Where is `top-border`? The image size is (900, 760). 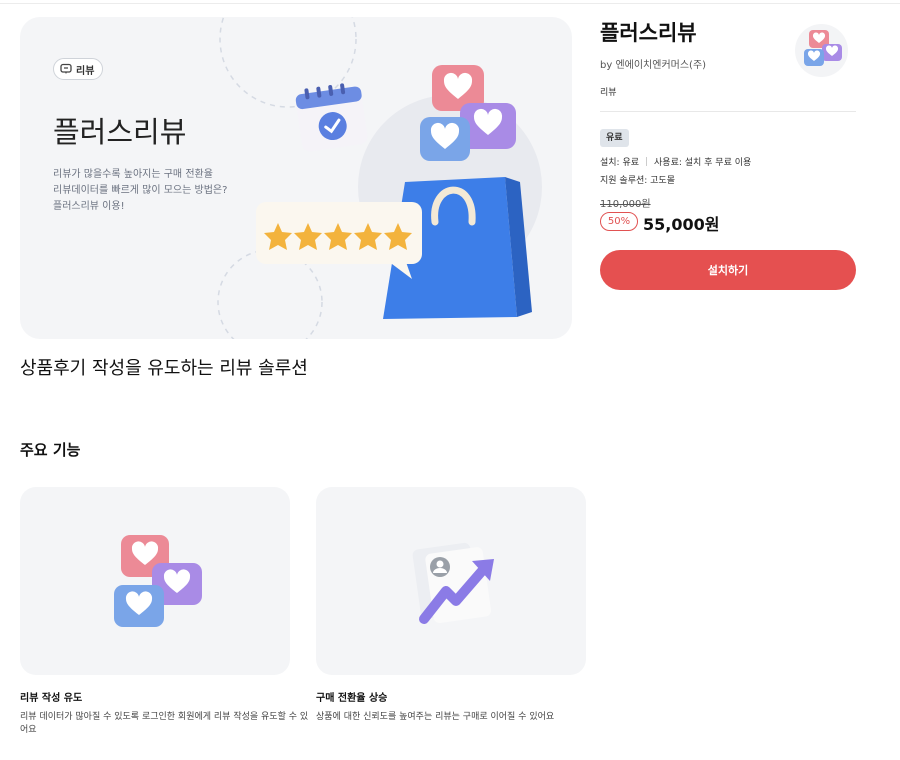
top-border is located at coordinates (450, 3).